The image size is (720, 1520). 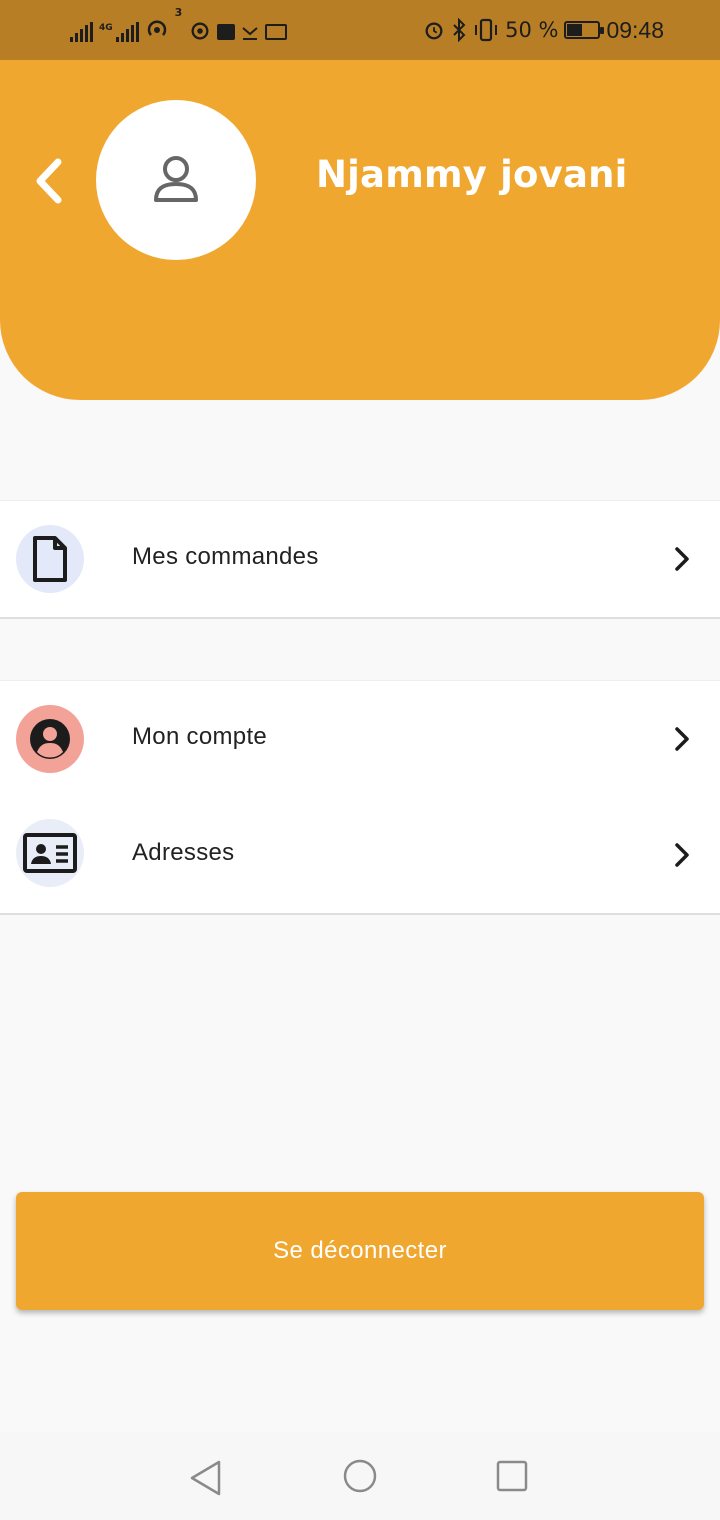 I want to click on person-icon, so click(x=176, y=179).